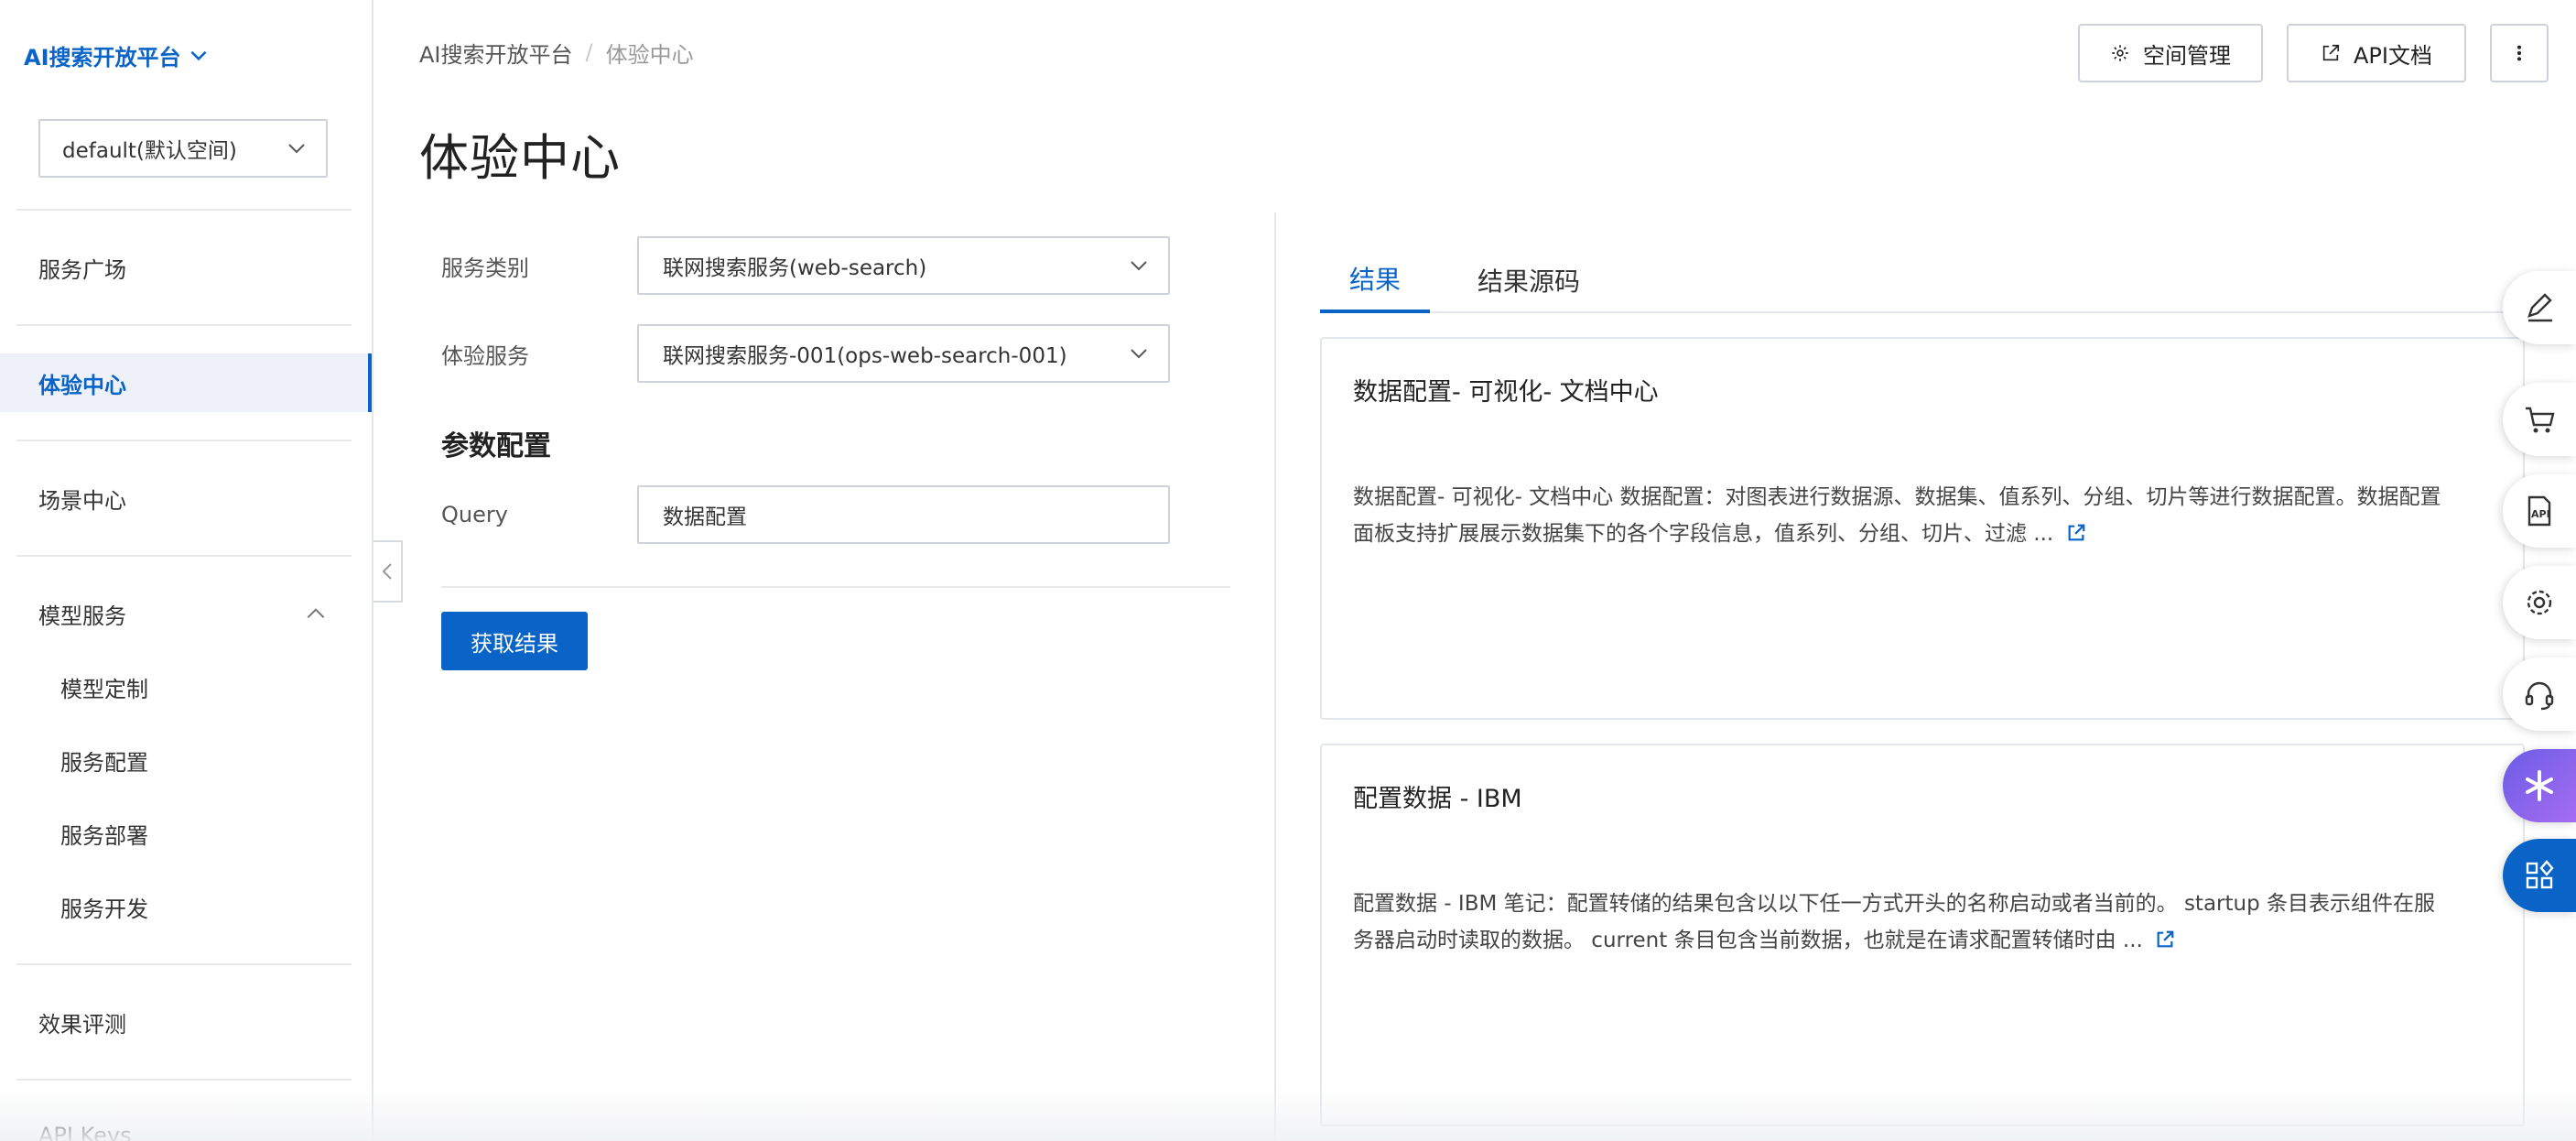  What do you see at coordinates (149, 151) in the screenshot?
I see `workspace-value: default(默认空间)` at bounding box center [149, 151].